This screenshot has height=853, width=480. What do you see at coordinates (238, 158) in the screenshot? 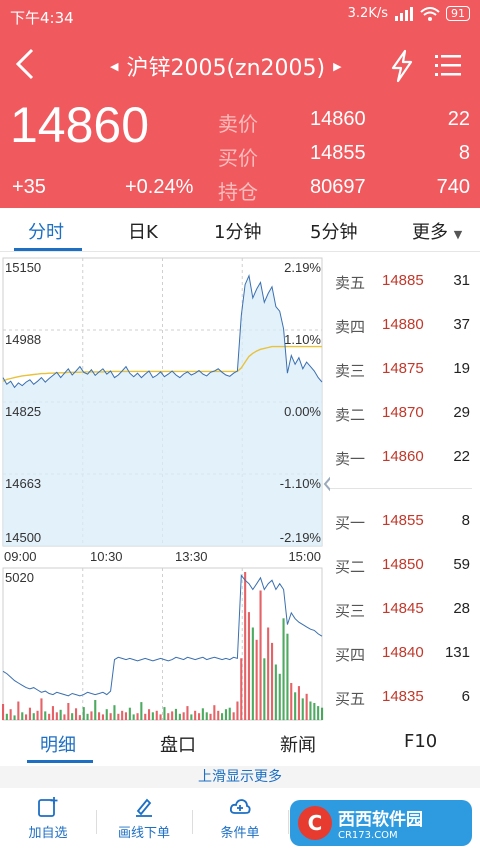
I see `quote-row-label: 买价` at bounding box center [238, 158].